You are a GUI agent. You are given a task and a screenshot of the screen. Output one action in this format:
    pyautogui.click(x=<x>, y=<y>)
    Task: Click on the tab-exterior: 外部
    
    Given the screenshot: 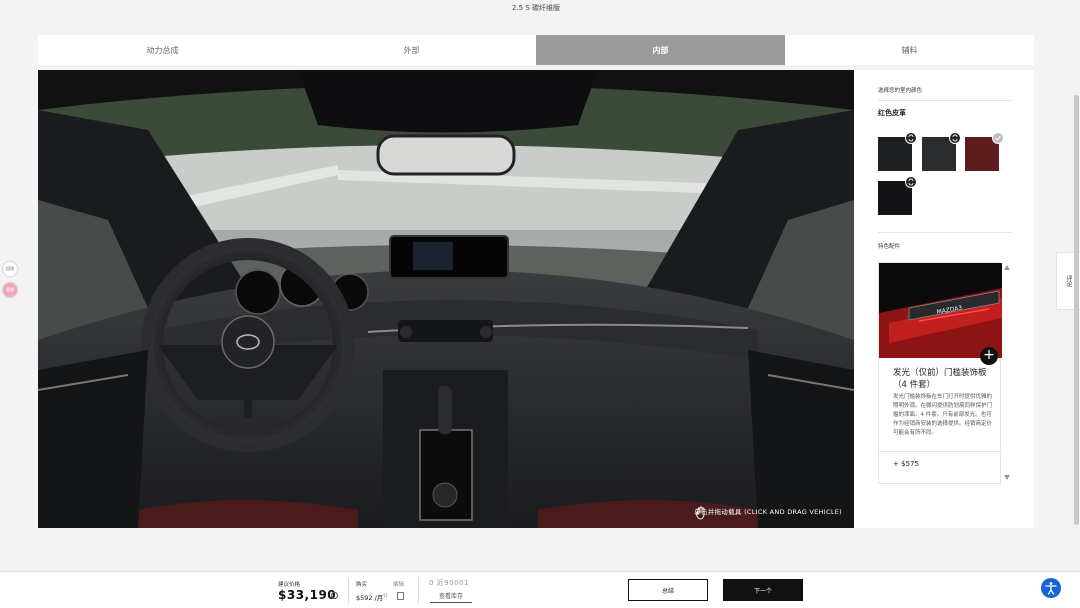 What is the action you would take?
    pyautogui.click(x=411, y=50)
    